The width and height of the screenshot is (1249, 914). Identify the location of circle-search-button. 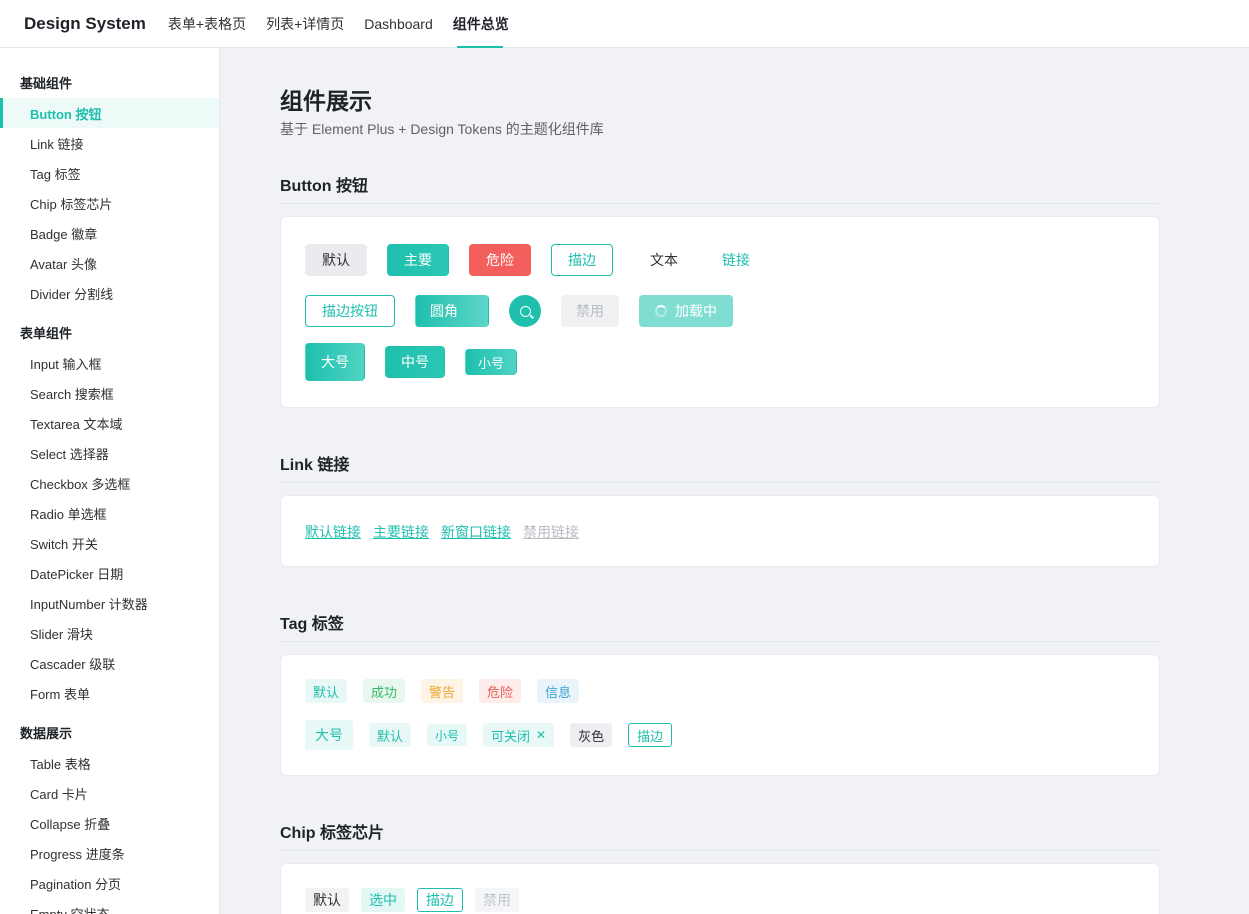
(525, 311).